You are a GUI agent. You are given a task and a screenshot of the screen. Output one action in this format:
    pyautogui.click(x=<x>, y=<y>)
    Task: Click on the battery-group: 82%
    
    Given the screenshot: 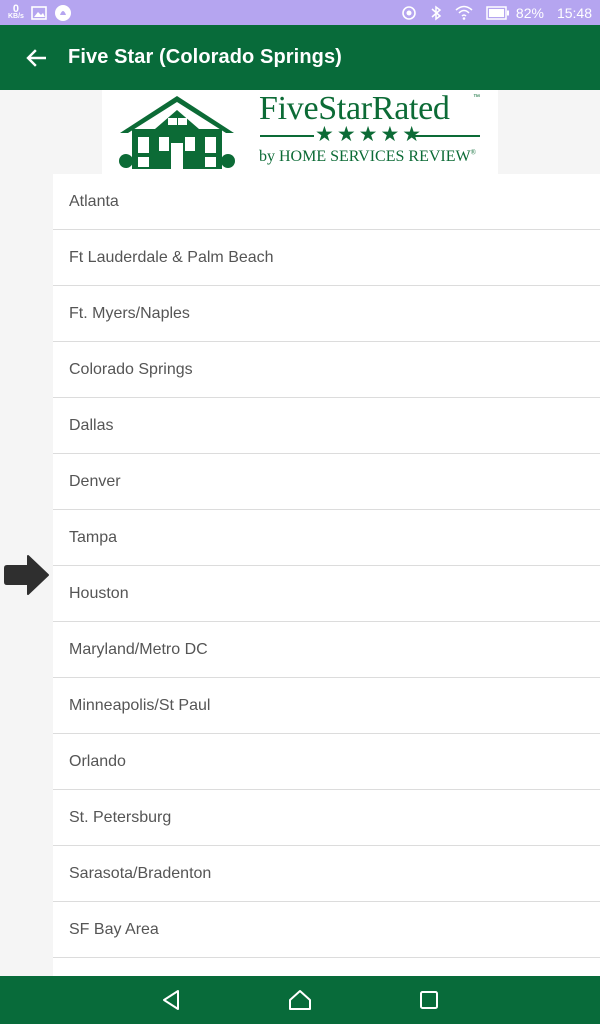 What is the action you would take?
    pyautogui.click(x=515, y=13)
    